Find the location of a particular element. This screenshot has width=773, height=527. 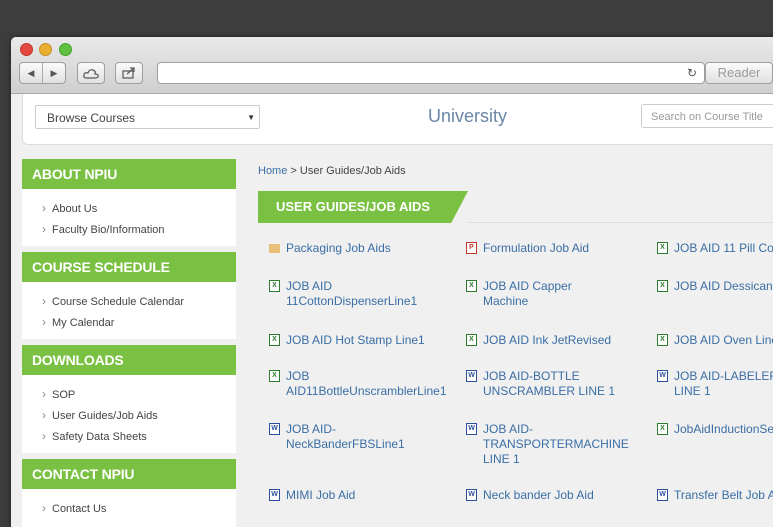

folder-file-icon is located at coordinates (274, 248).